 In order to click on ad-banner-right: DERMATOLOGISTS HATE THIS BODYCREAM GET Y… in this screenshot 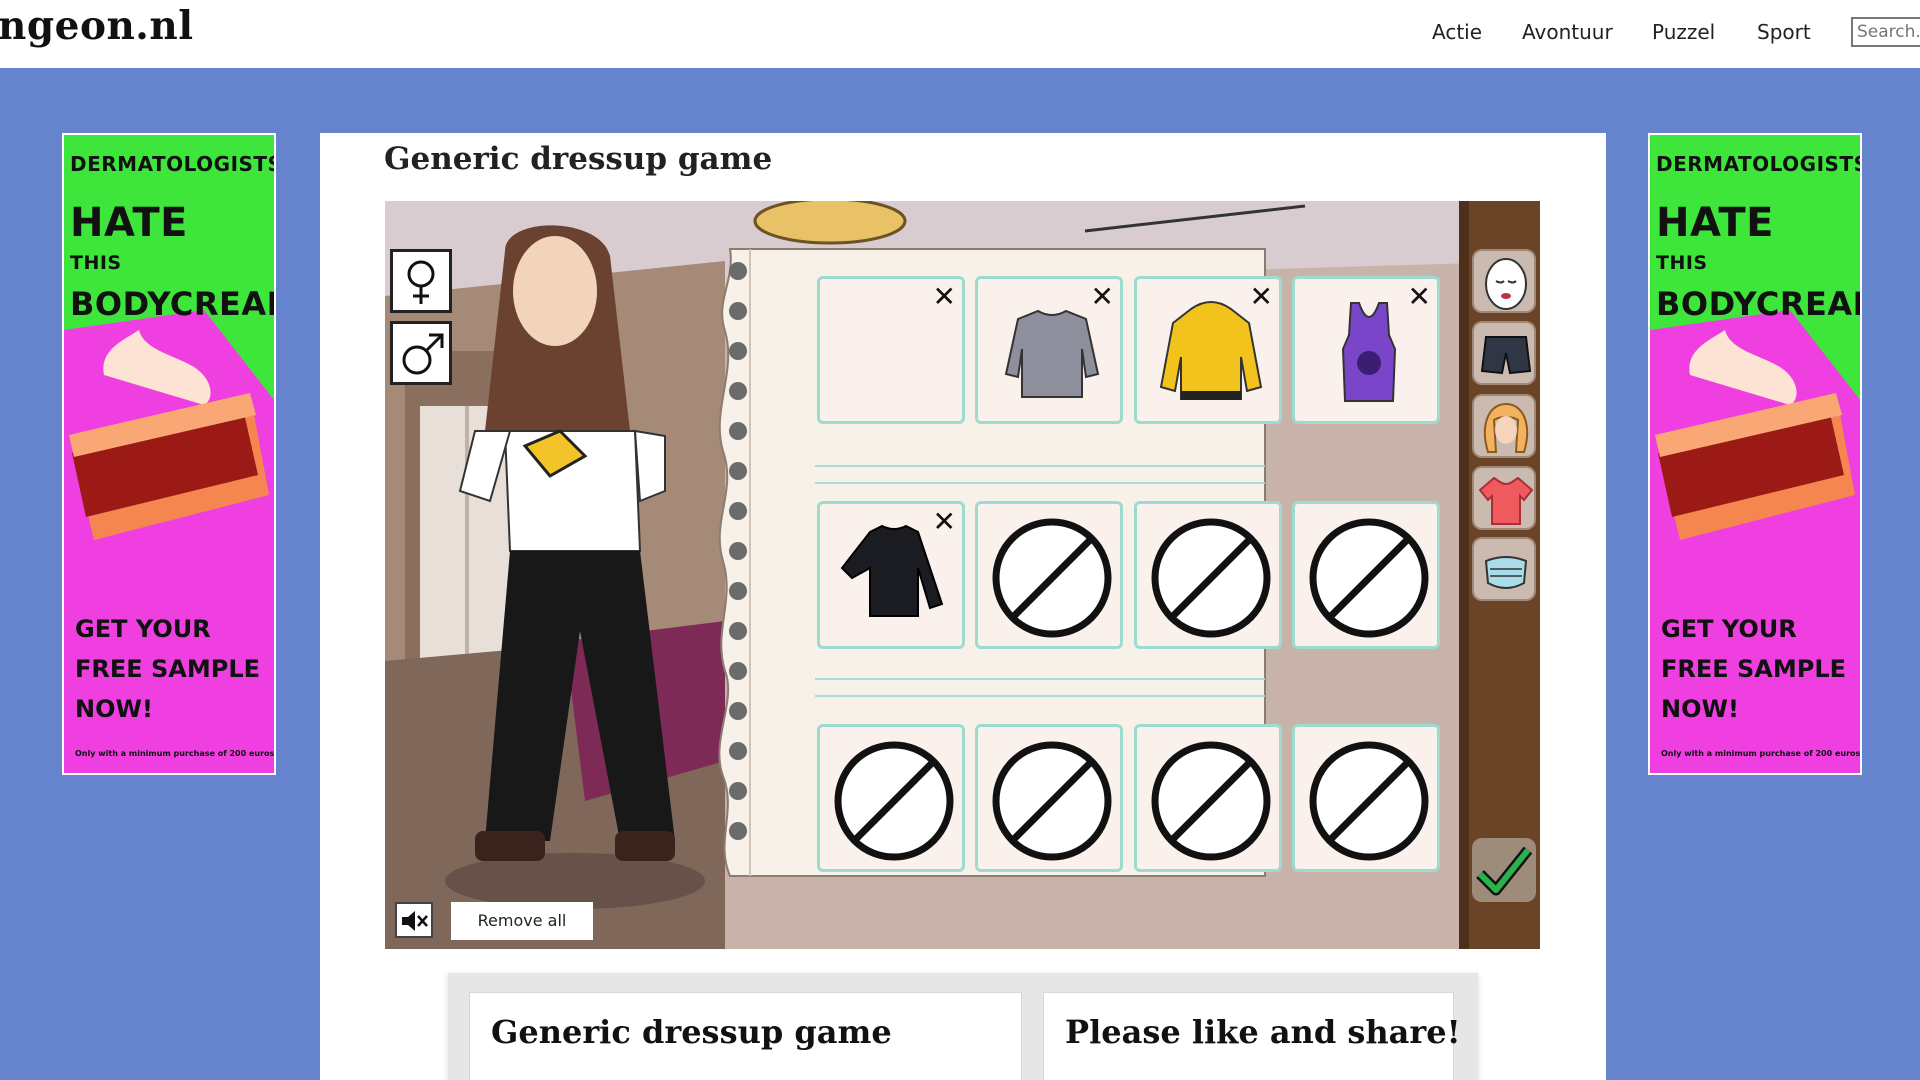, I will do `click(1755, 454)`.